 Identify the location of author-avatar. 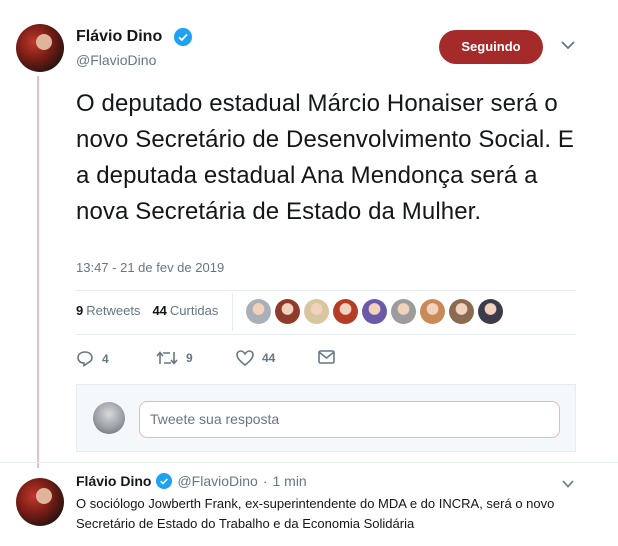
(40, 48).